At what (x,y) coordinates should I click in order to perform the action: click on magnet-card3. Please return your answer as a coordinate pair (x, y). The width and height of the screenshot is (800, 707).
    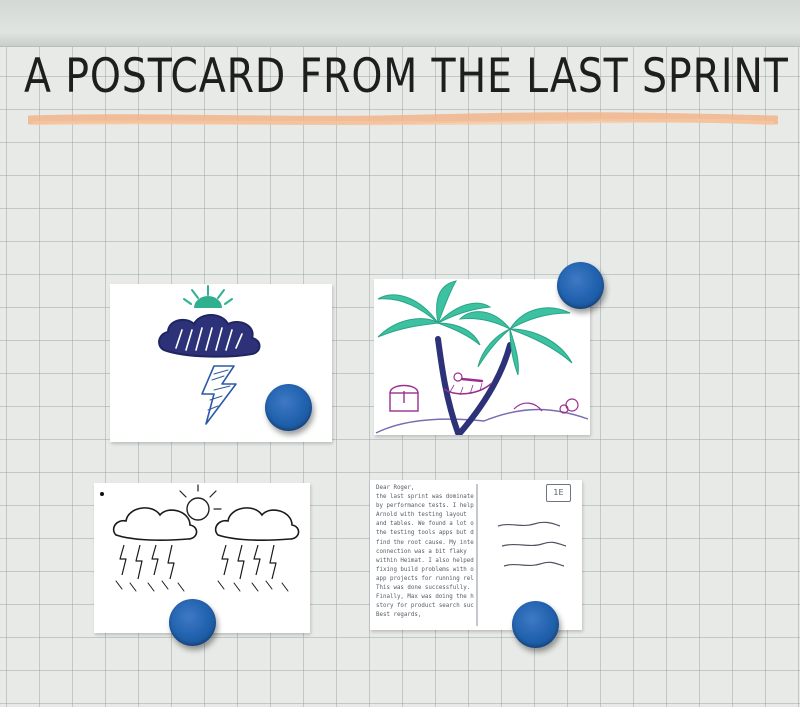
    Looking at the image, I should click on (192, 622).